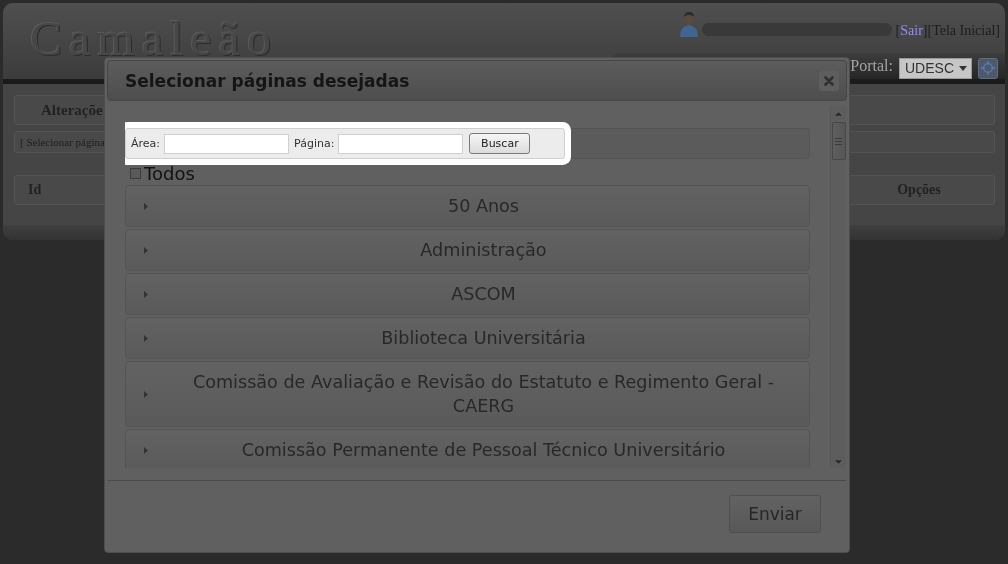 The width and height of the screenshot is (1008, 564). I want to click on portal-select: UDESC, so click(935, 68).